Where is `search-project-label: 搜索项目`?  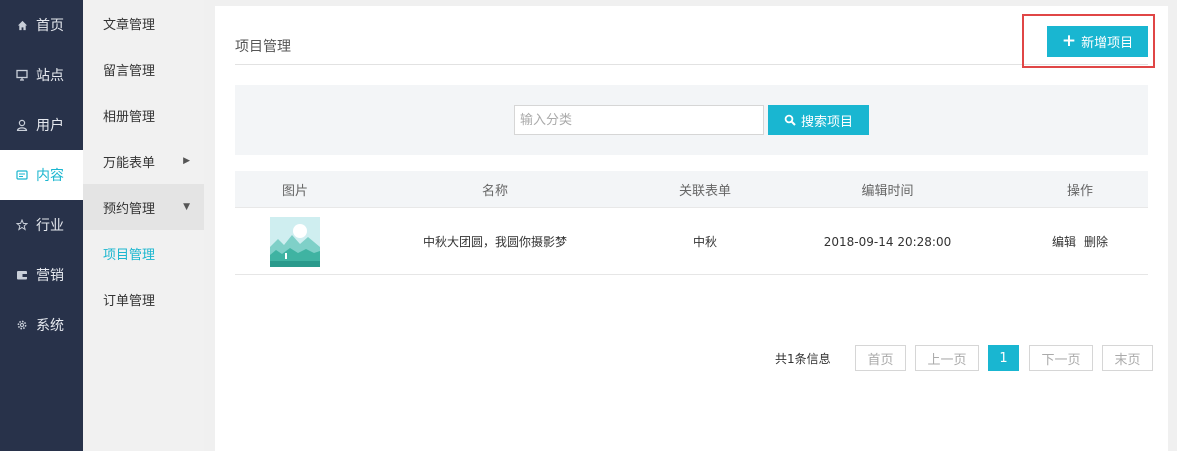 search-project-label: 搜索项目 is located at coordinates (826, 122).